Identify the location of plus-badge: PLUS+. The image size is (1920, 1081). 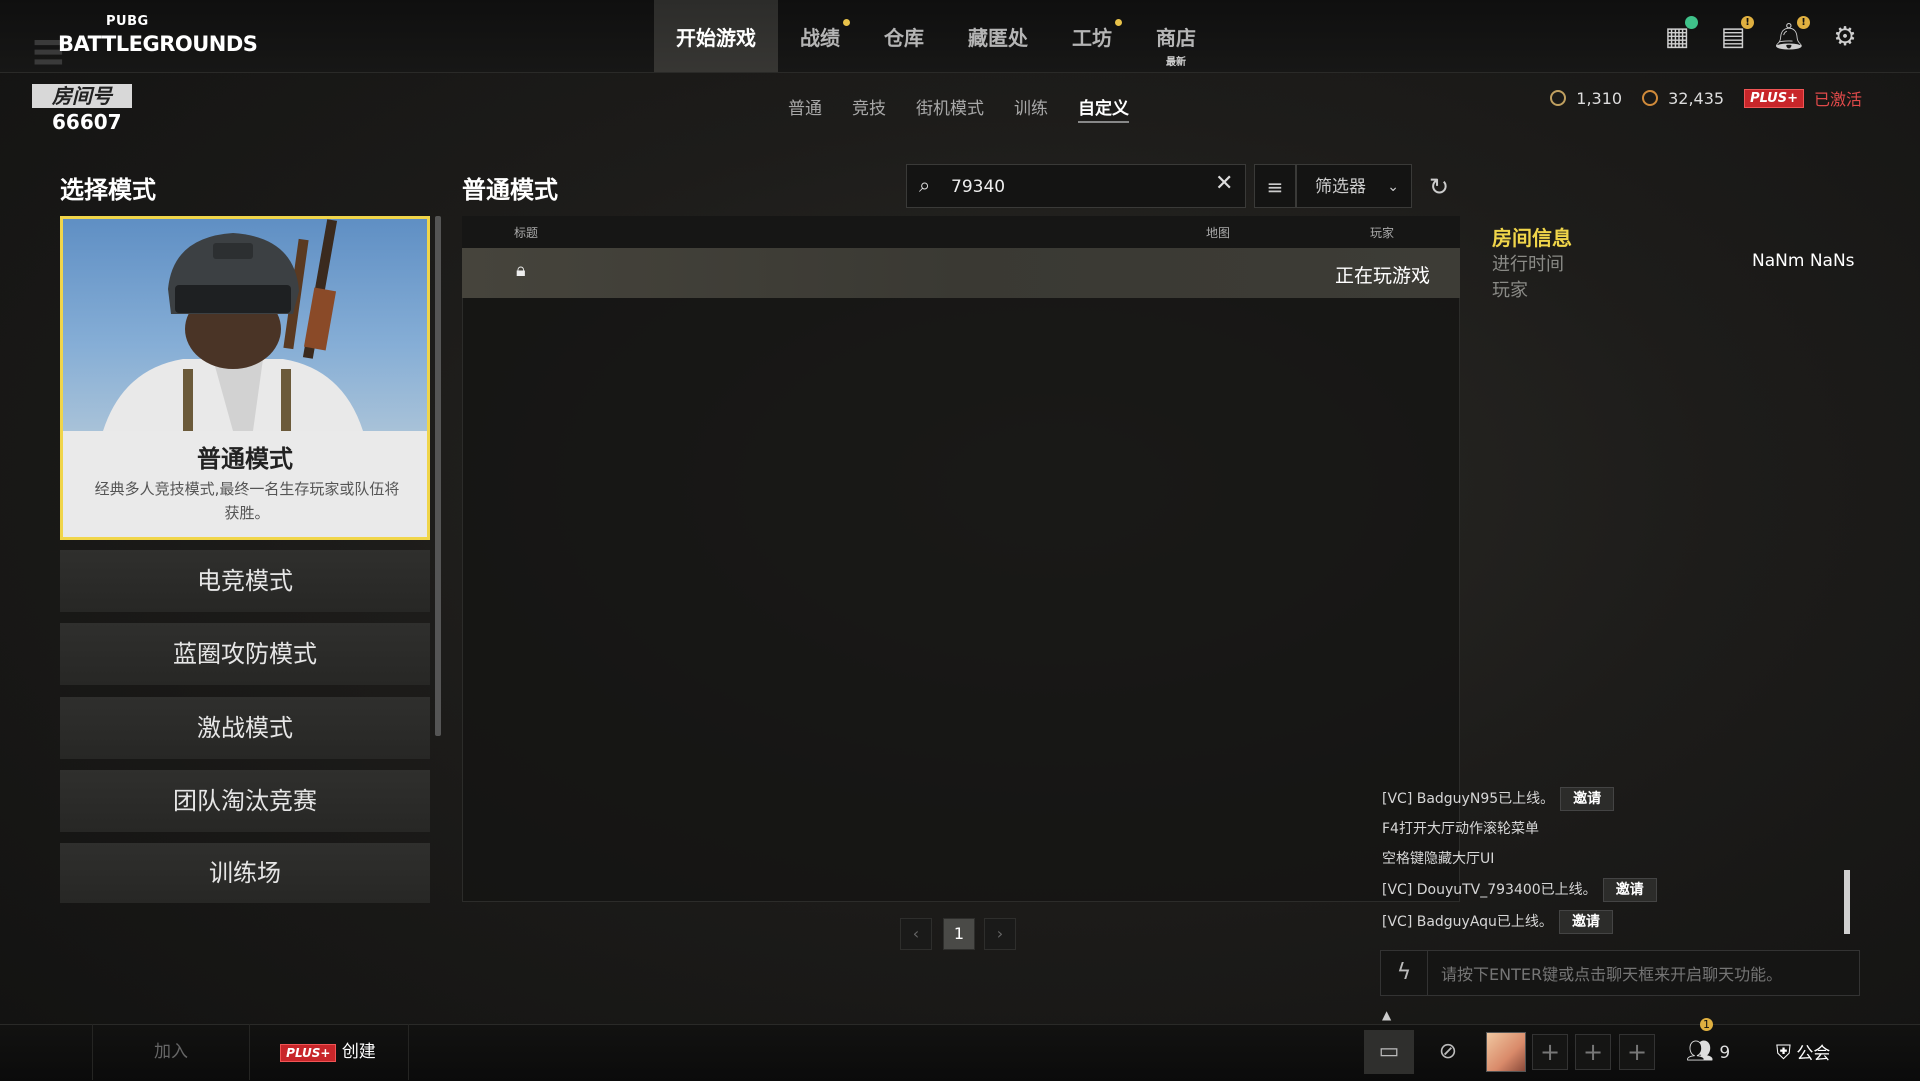
(1774, 98).